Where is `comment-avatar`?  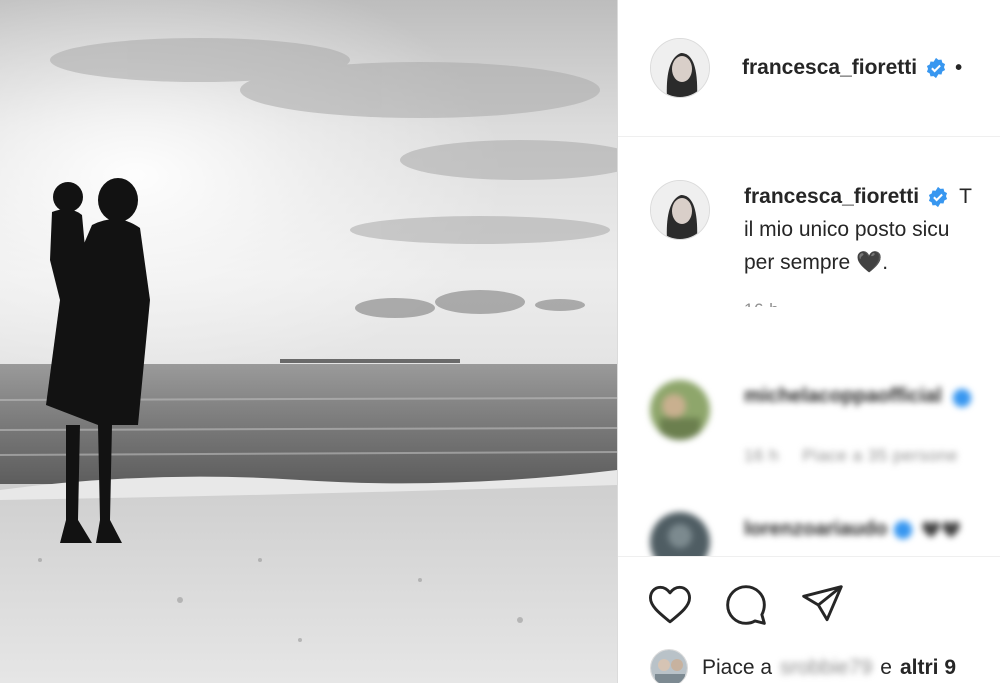
comment-avatar is located at coordinates (680, 410).